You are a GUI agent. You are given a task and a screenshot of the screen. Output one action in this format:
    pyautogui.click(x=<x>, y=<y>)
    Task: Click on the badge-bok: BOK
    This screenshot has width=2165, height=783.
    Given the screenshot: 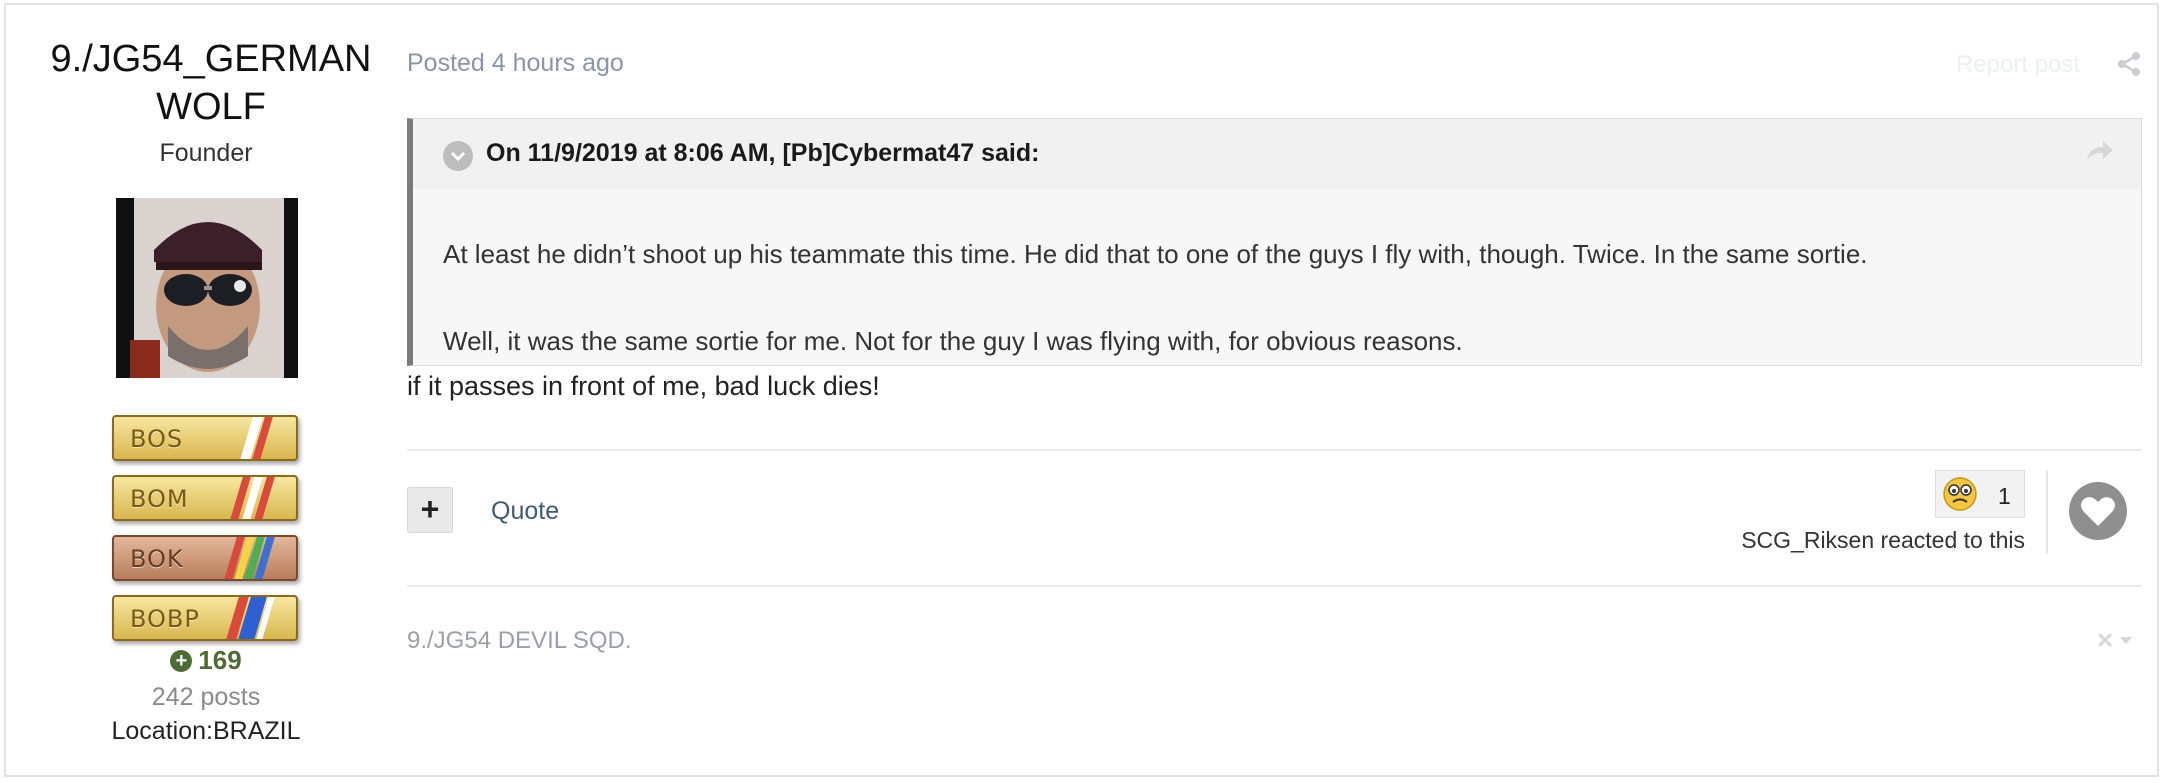 What is the action you would take?
    pyautogui.click(x=205, y=558)
    